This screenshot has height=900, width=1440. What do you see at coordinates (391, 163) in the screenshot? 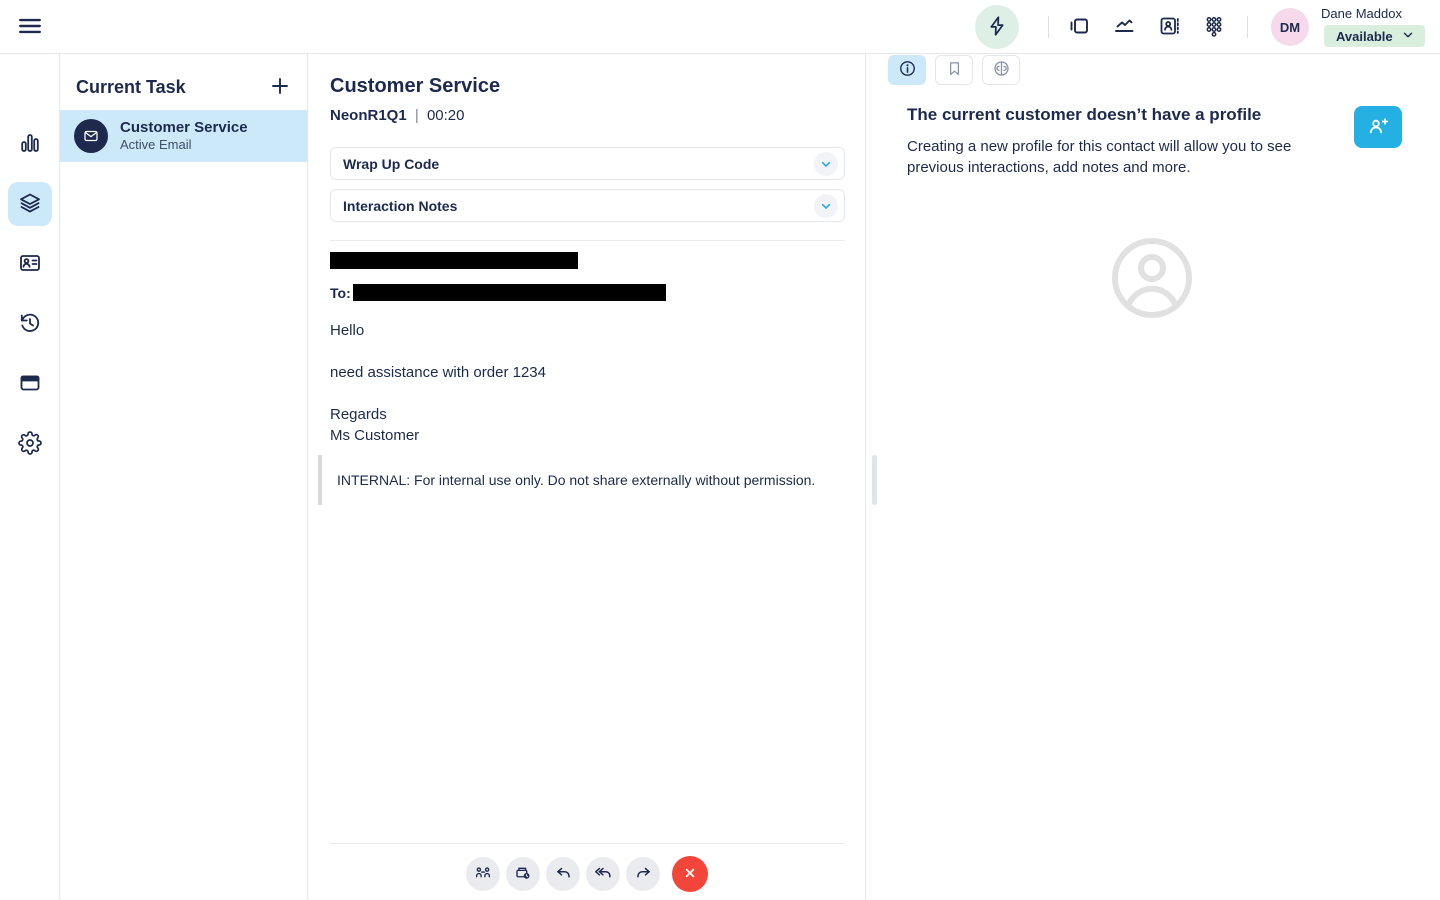
I see `accordion-label: Wrap Up Code` at bounding box center [391, 163].